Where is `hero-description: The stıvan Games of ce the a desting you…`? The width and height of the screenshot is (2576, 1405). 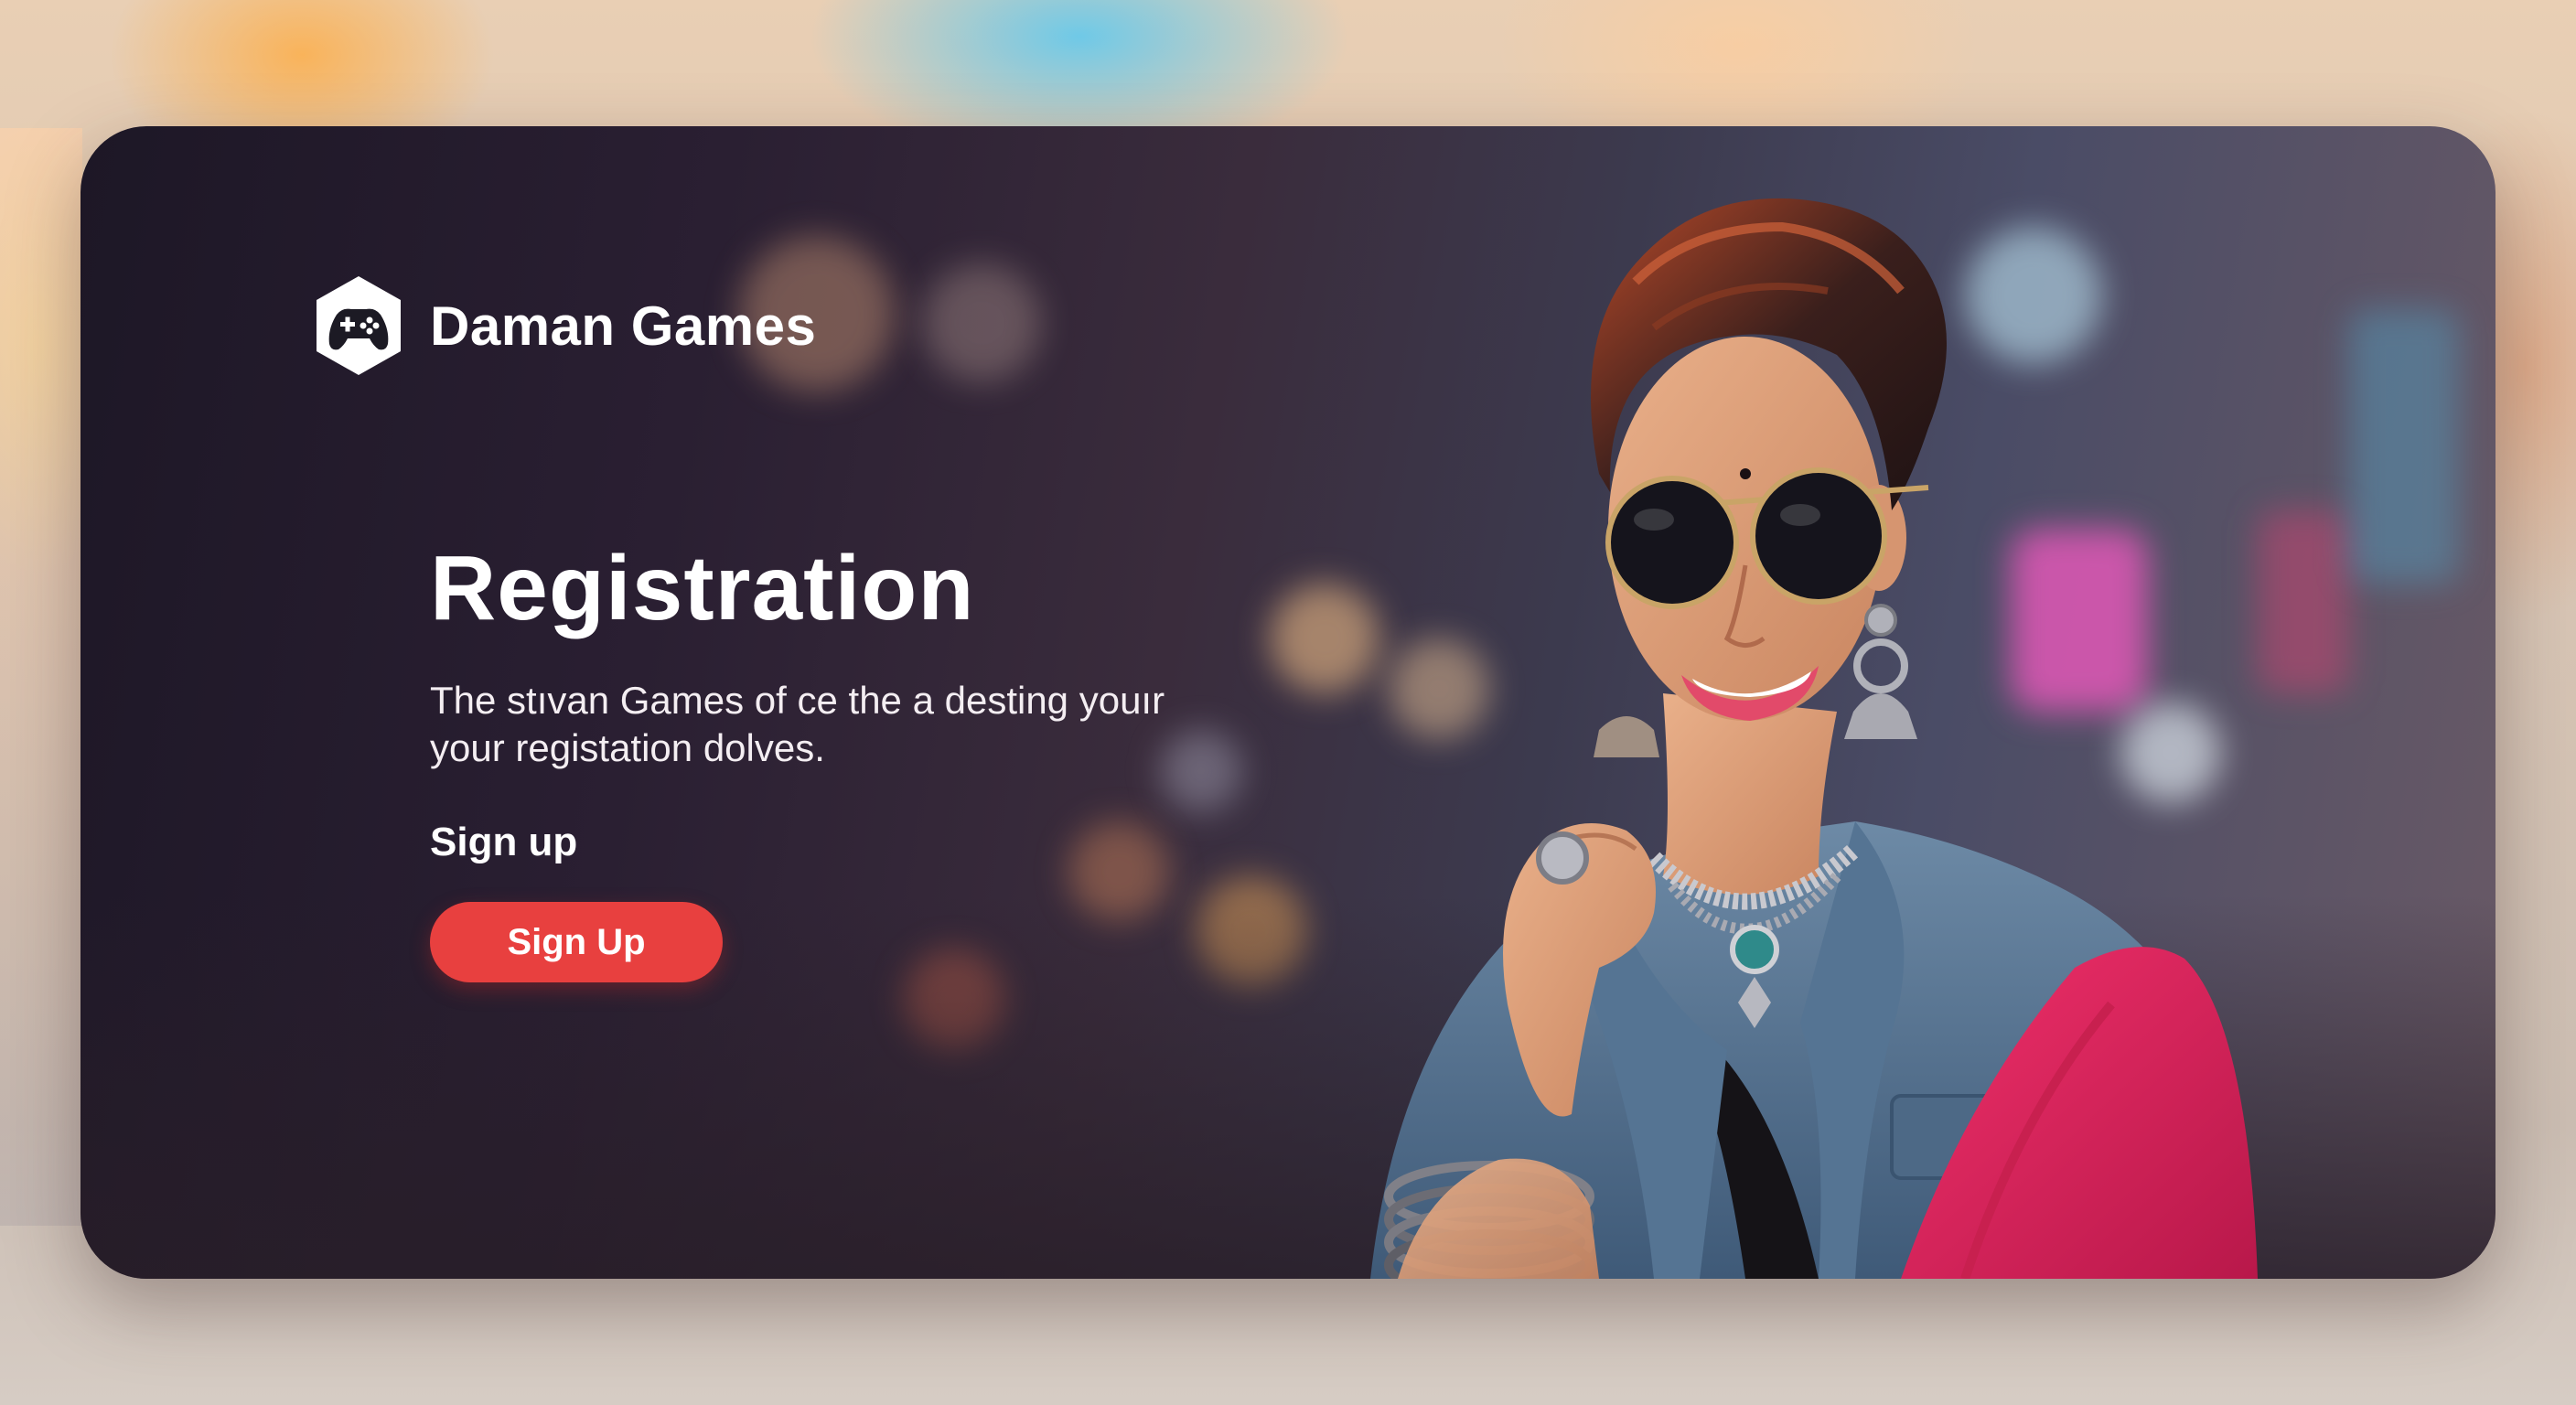 hero-description: The stıvan Games of ce the a desting you… is located at coordinates (798, 724).